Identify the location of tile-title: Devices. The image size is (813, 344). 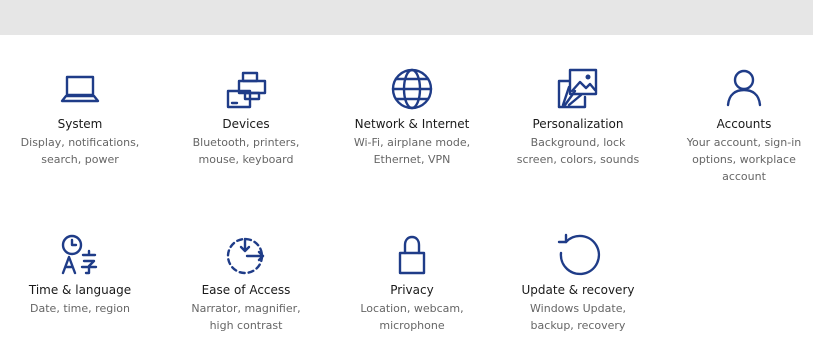
(246, 124).